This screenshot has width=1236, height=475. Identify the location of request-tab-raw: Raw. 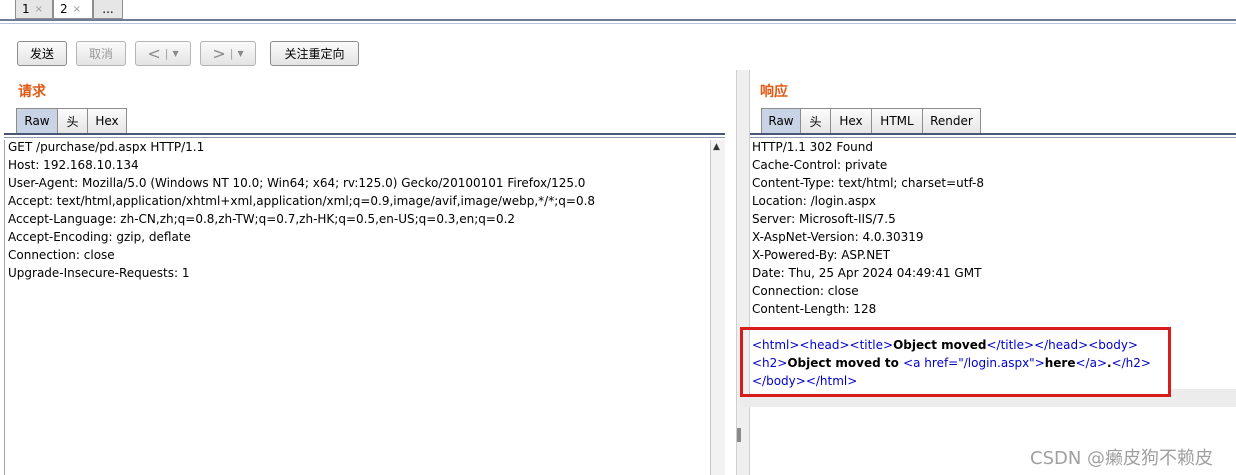
(37, 120).